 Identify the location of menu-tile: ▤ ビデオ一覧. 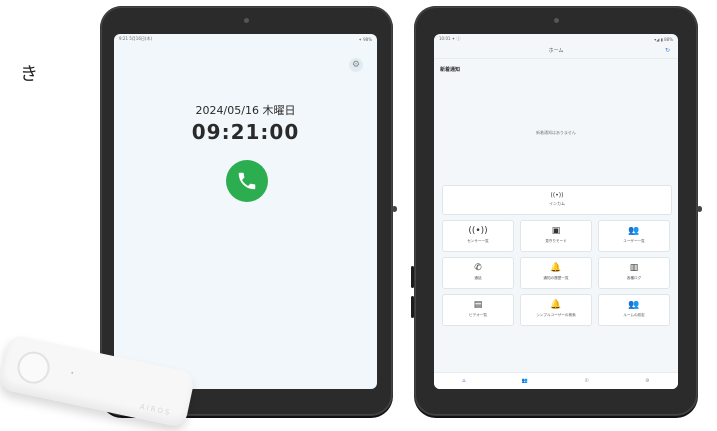
(478, 310).